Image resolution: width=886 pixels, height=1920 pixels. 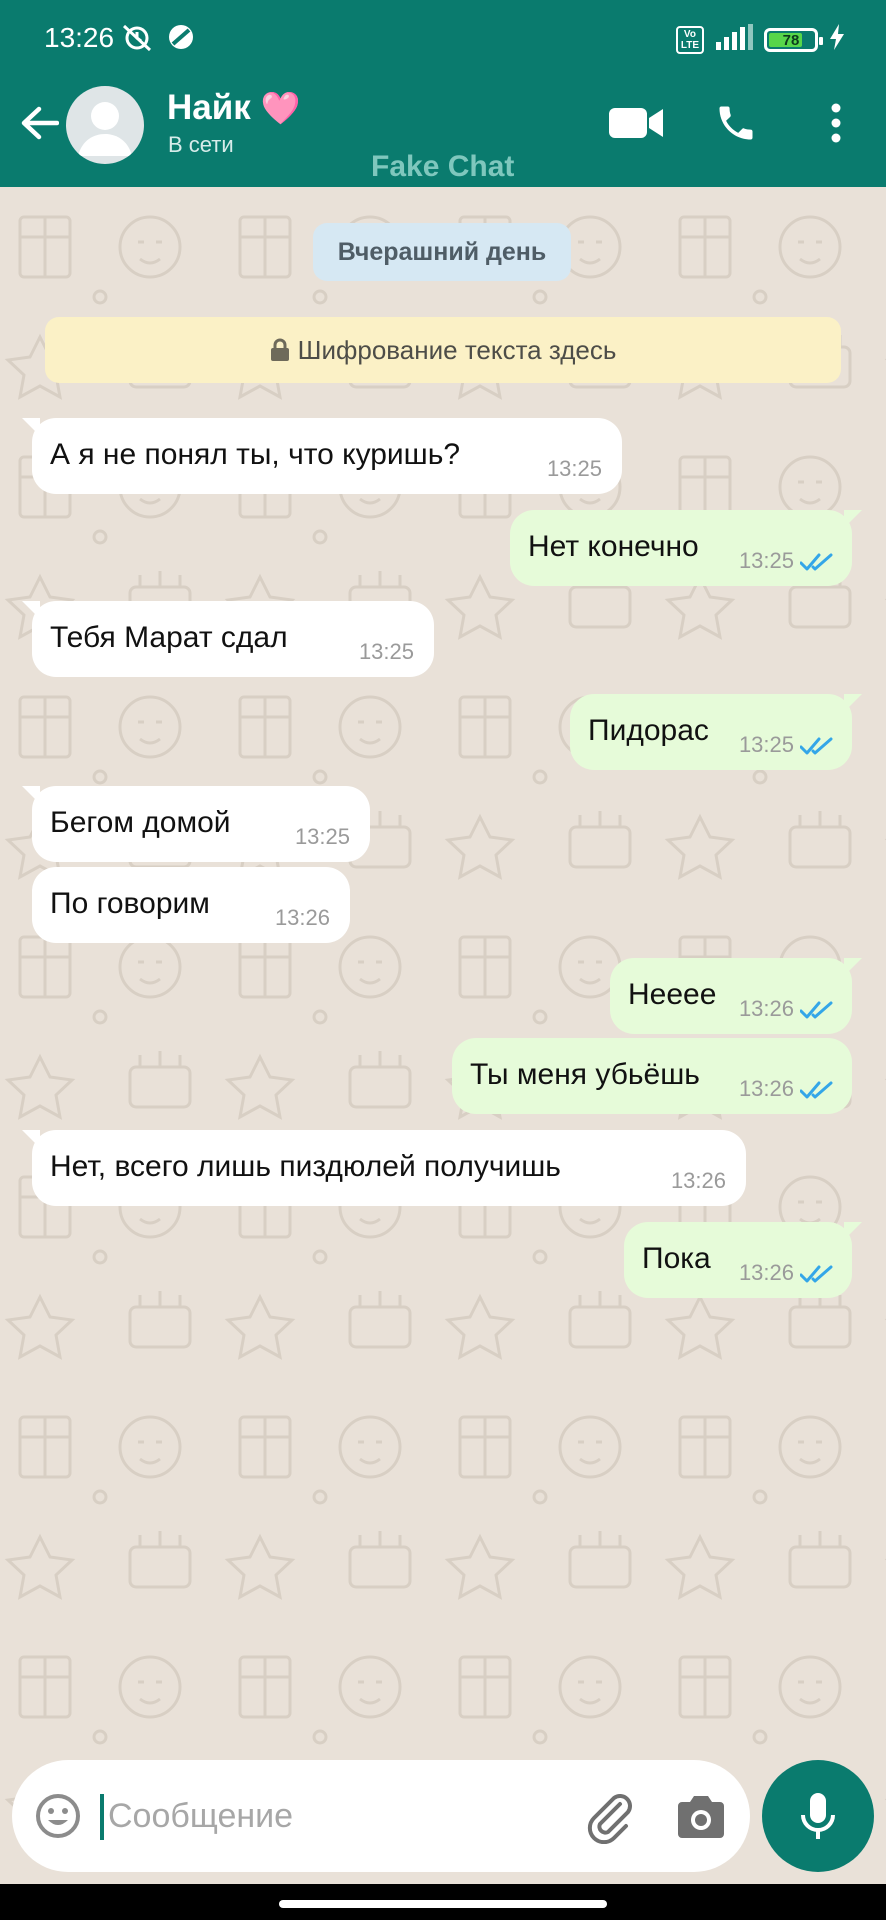 I want to click on status-icons-left, so click(x=158, y=39).